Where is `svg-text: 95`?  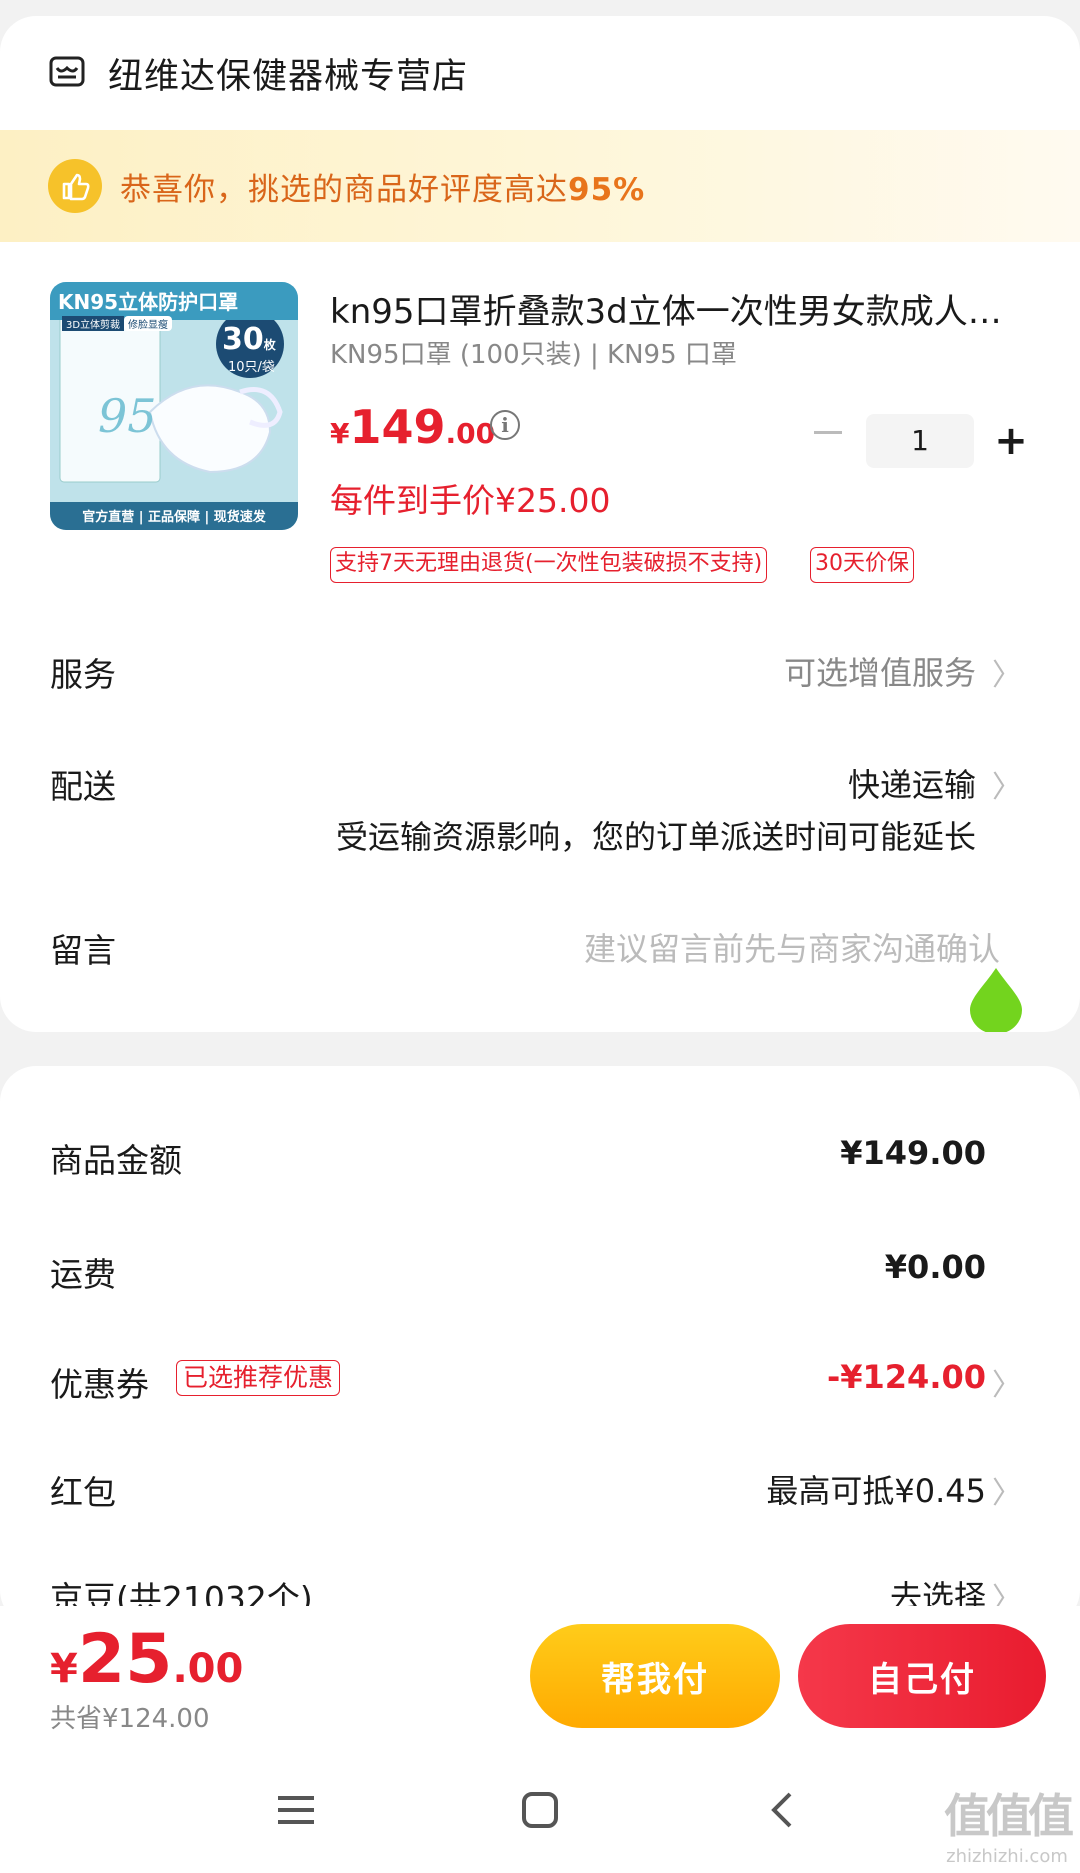 svg-text: 95 is located at coordinates (127, 416).